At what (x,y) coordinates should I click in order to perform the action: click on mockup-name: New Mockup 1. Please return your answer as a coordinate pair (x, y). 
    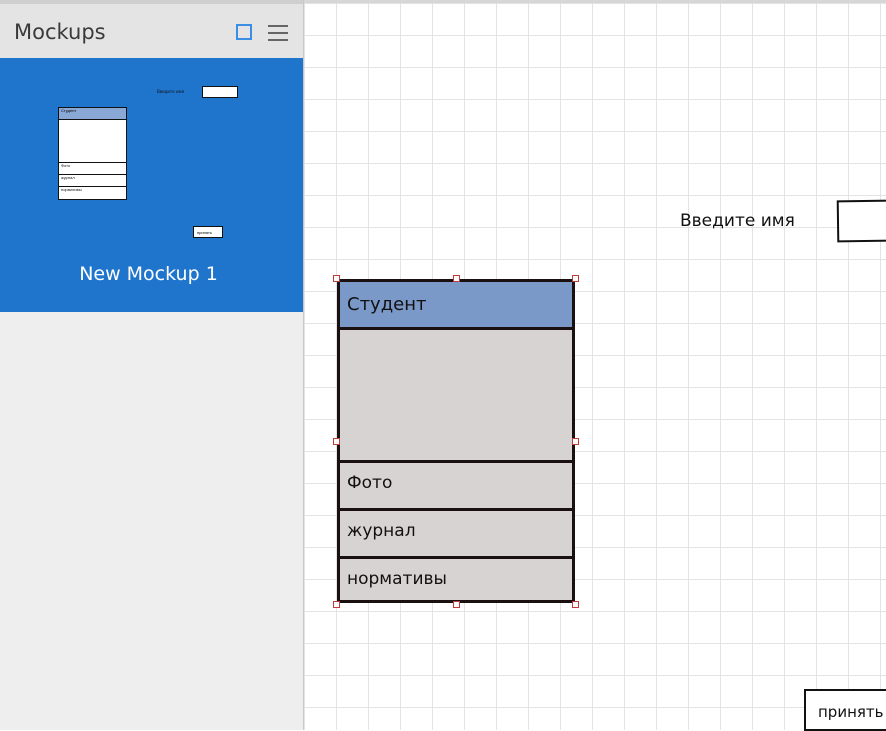
    Looking at the image, I should click on (148, 274).